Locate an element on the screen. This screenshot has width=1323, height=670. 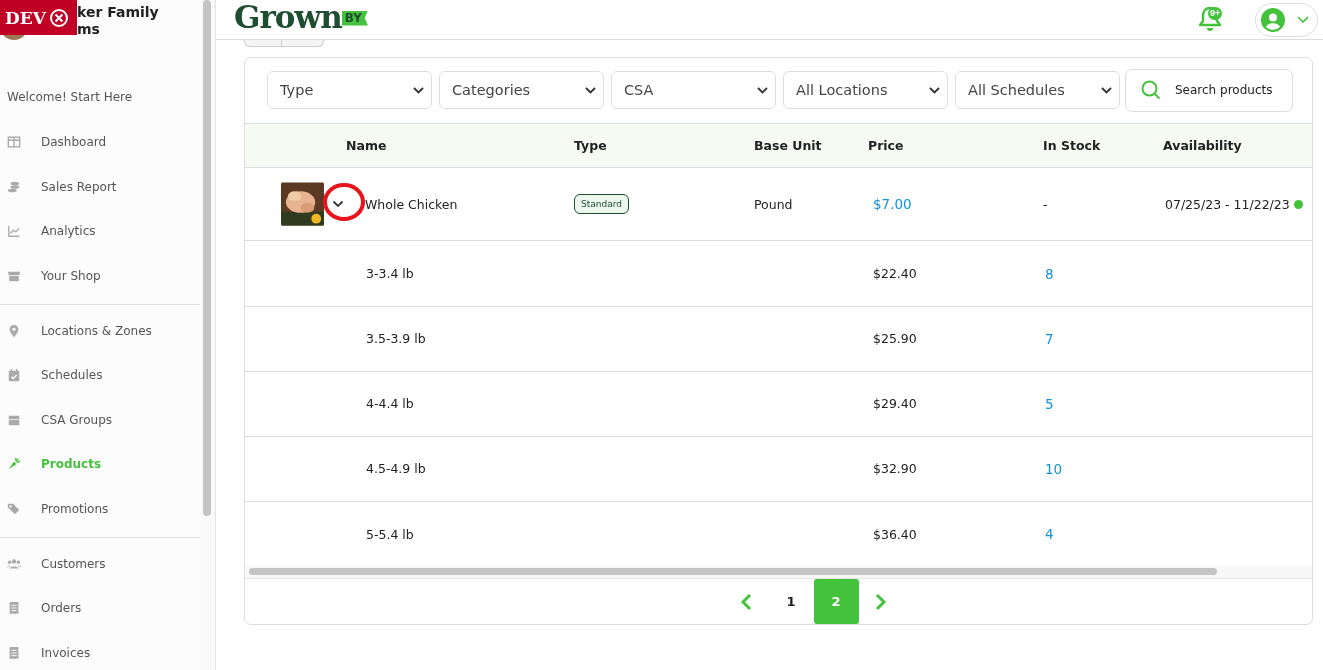
table-cell-text: $29.40 is located at coordinates (895, 404).